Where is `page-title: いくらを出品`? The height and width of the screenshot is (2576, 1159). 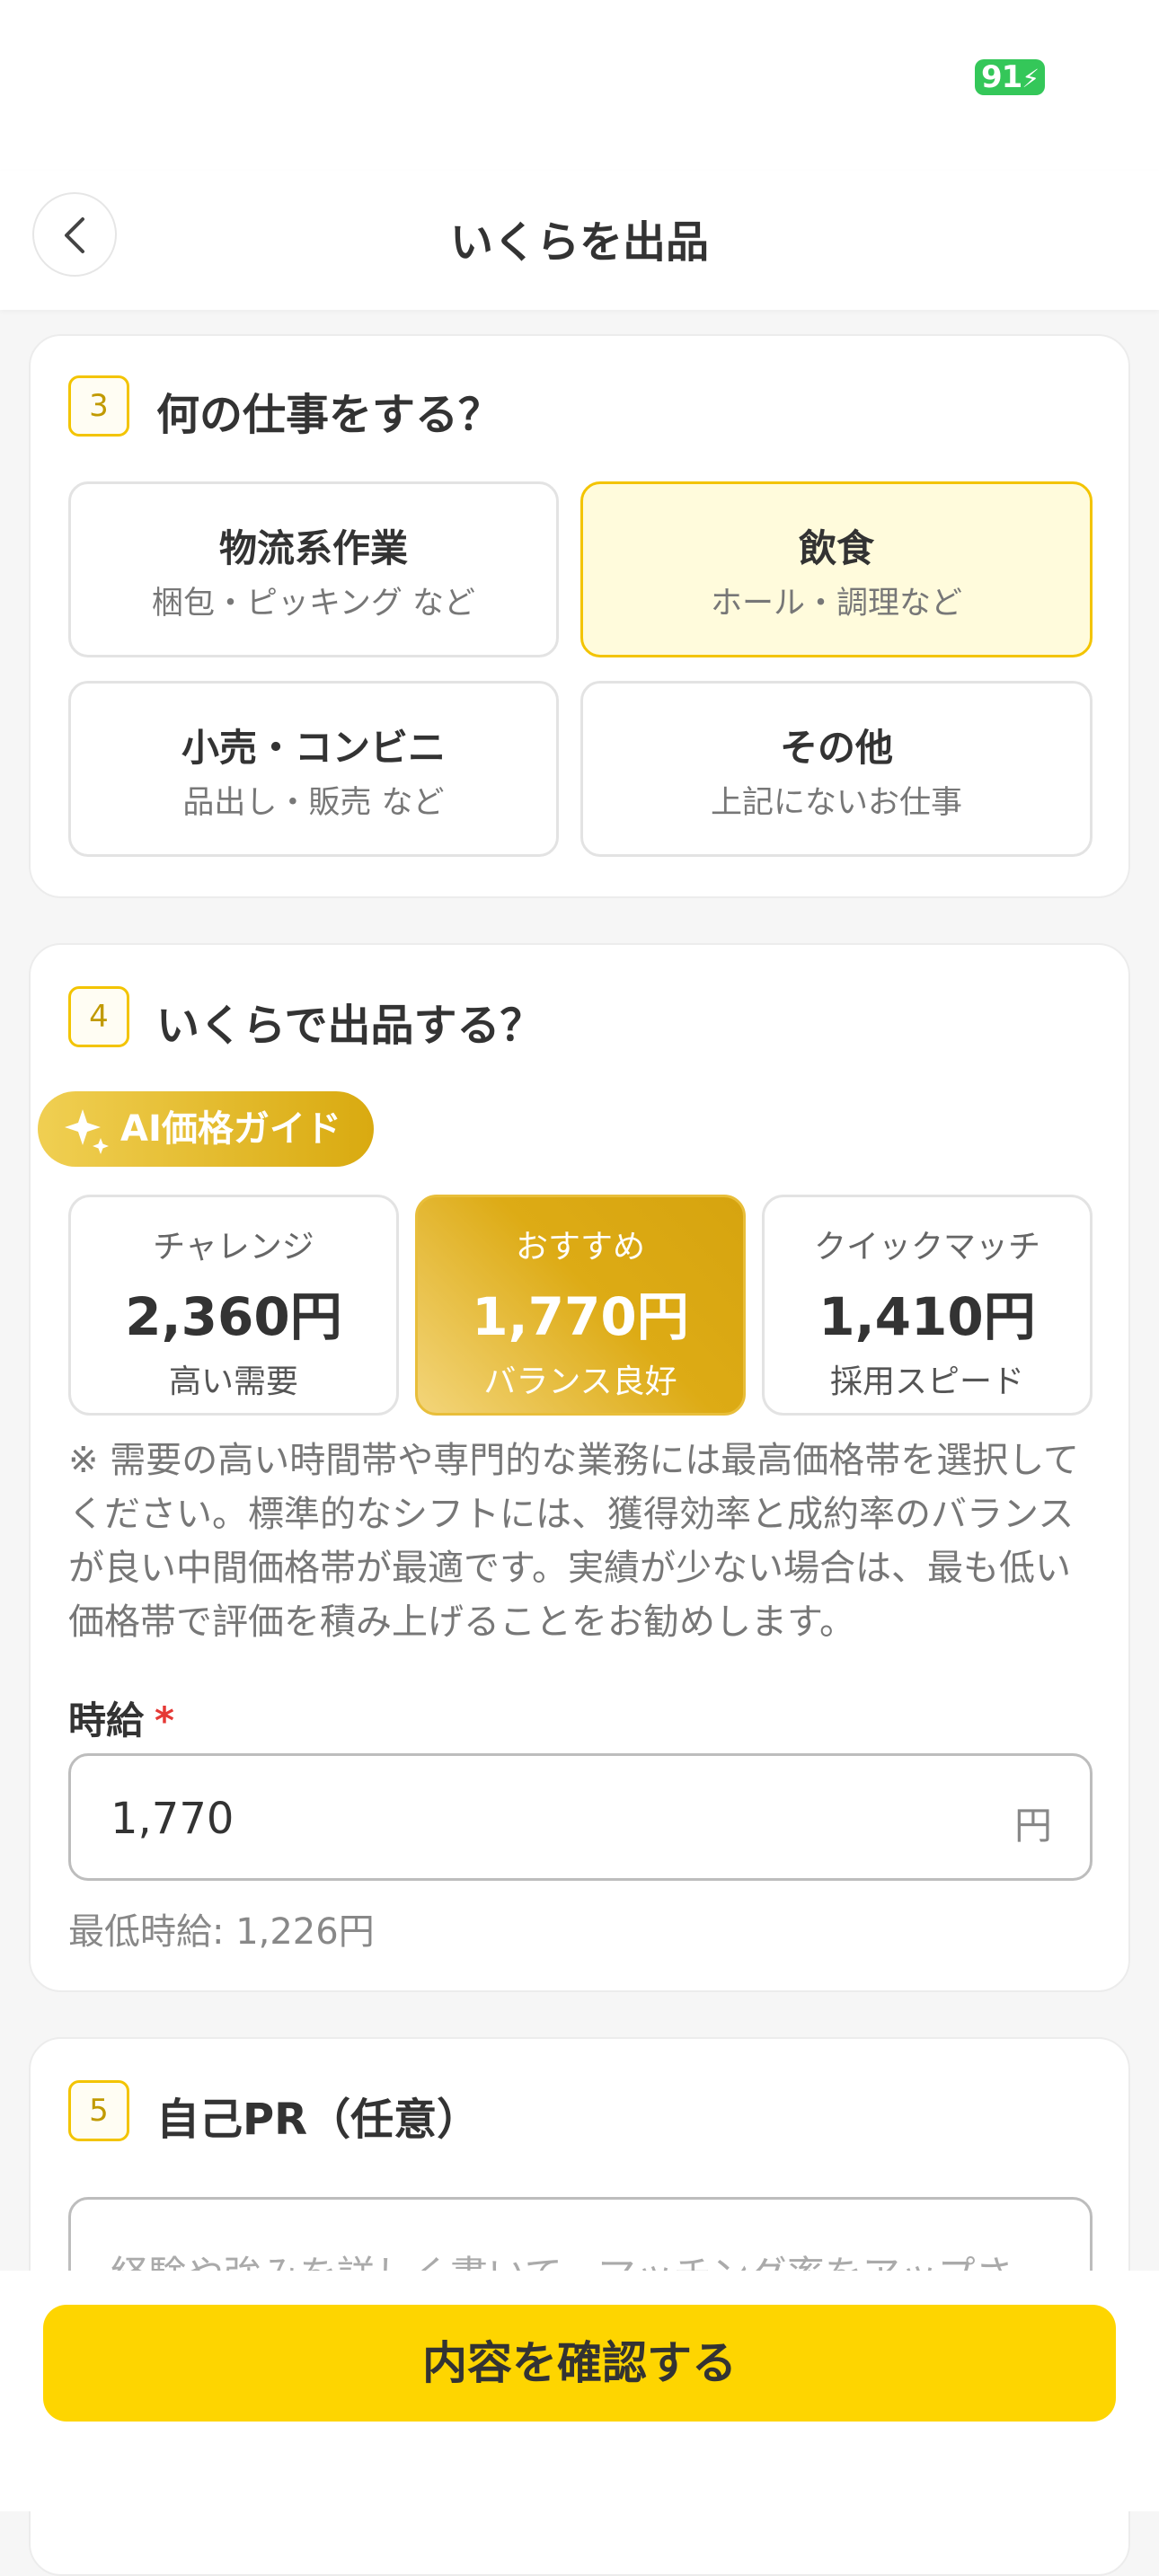
page-title: いくらを出品 is located at coordinates (579, 242).